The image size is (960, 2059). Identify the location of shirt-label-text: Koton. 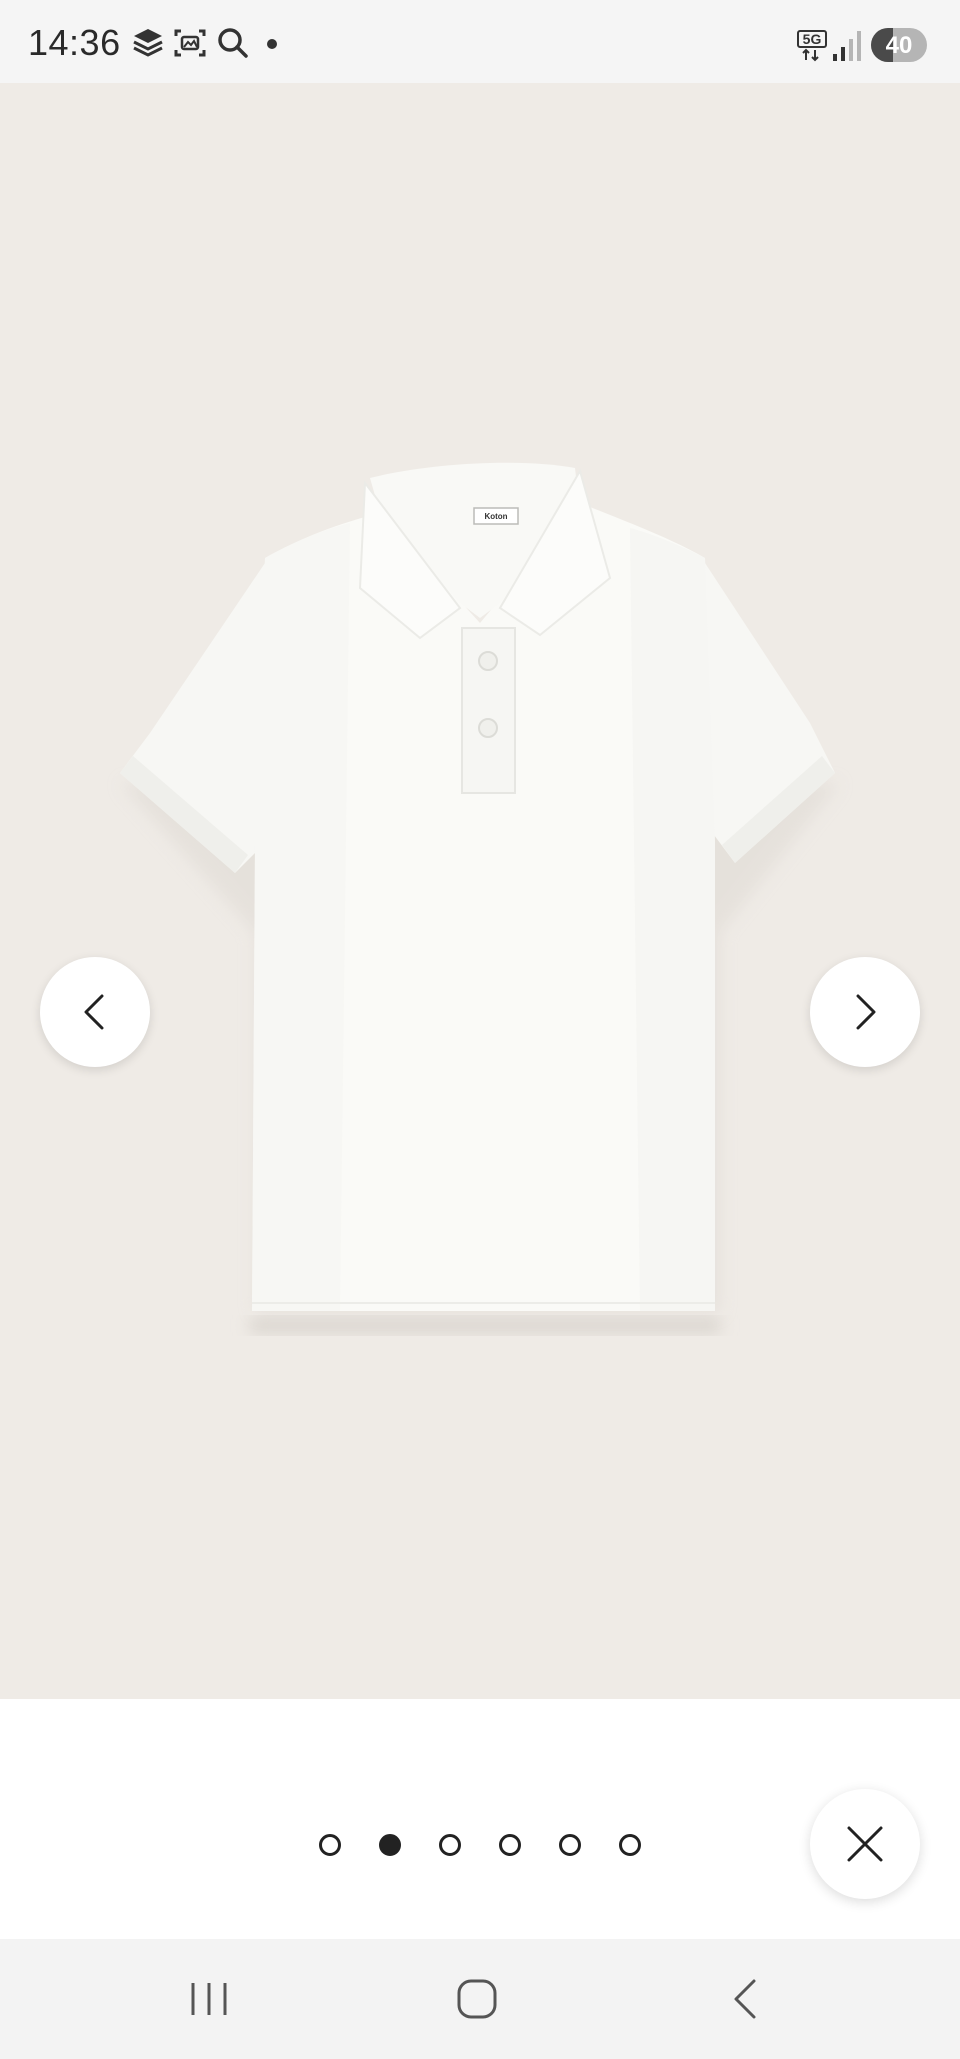
(495, 516).